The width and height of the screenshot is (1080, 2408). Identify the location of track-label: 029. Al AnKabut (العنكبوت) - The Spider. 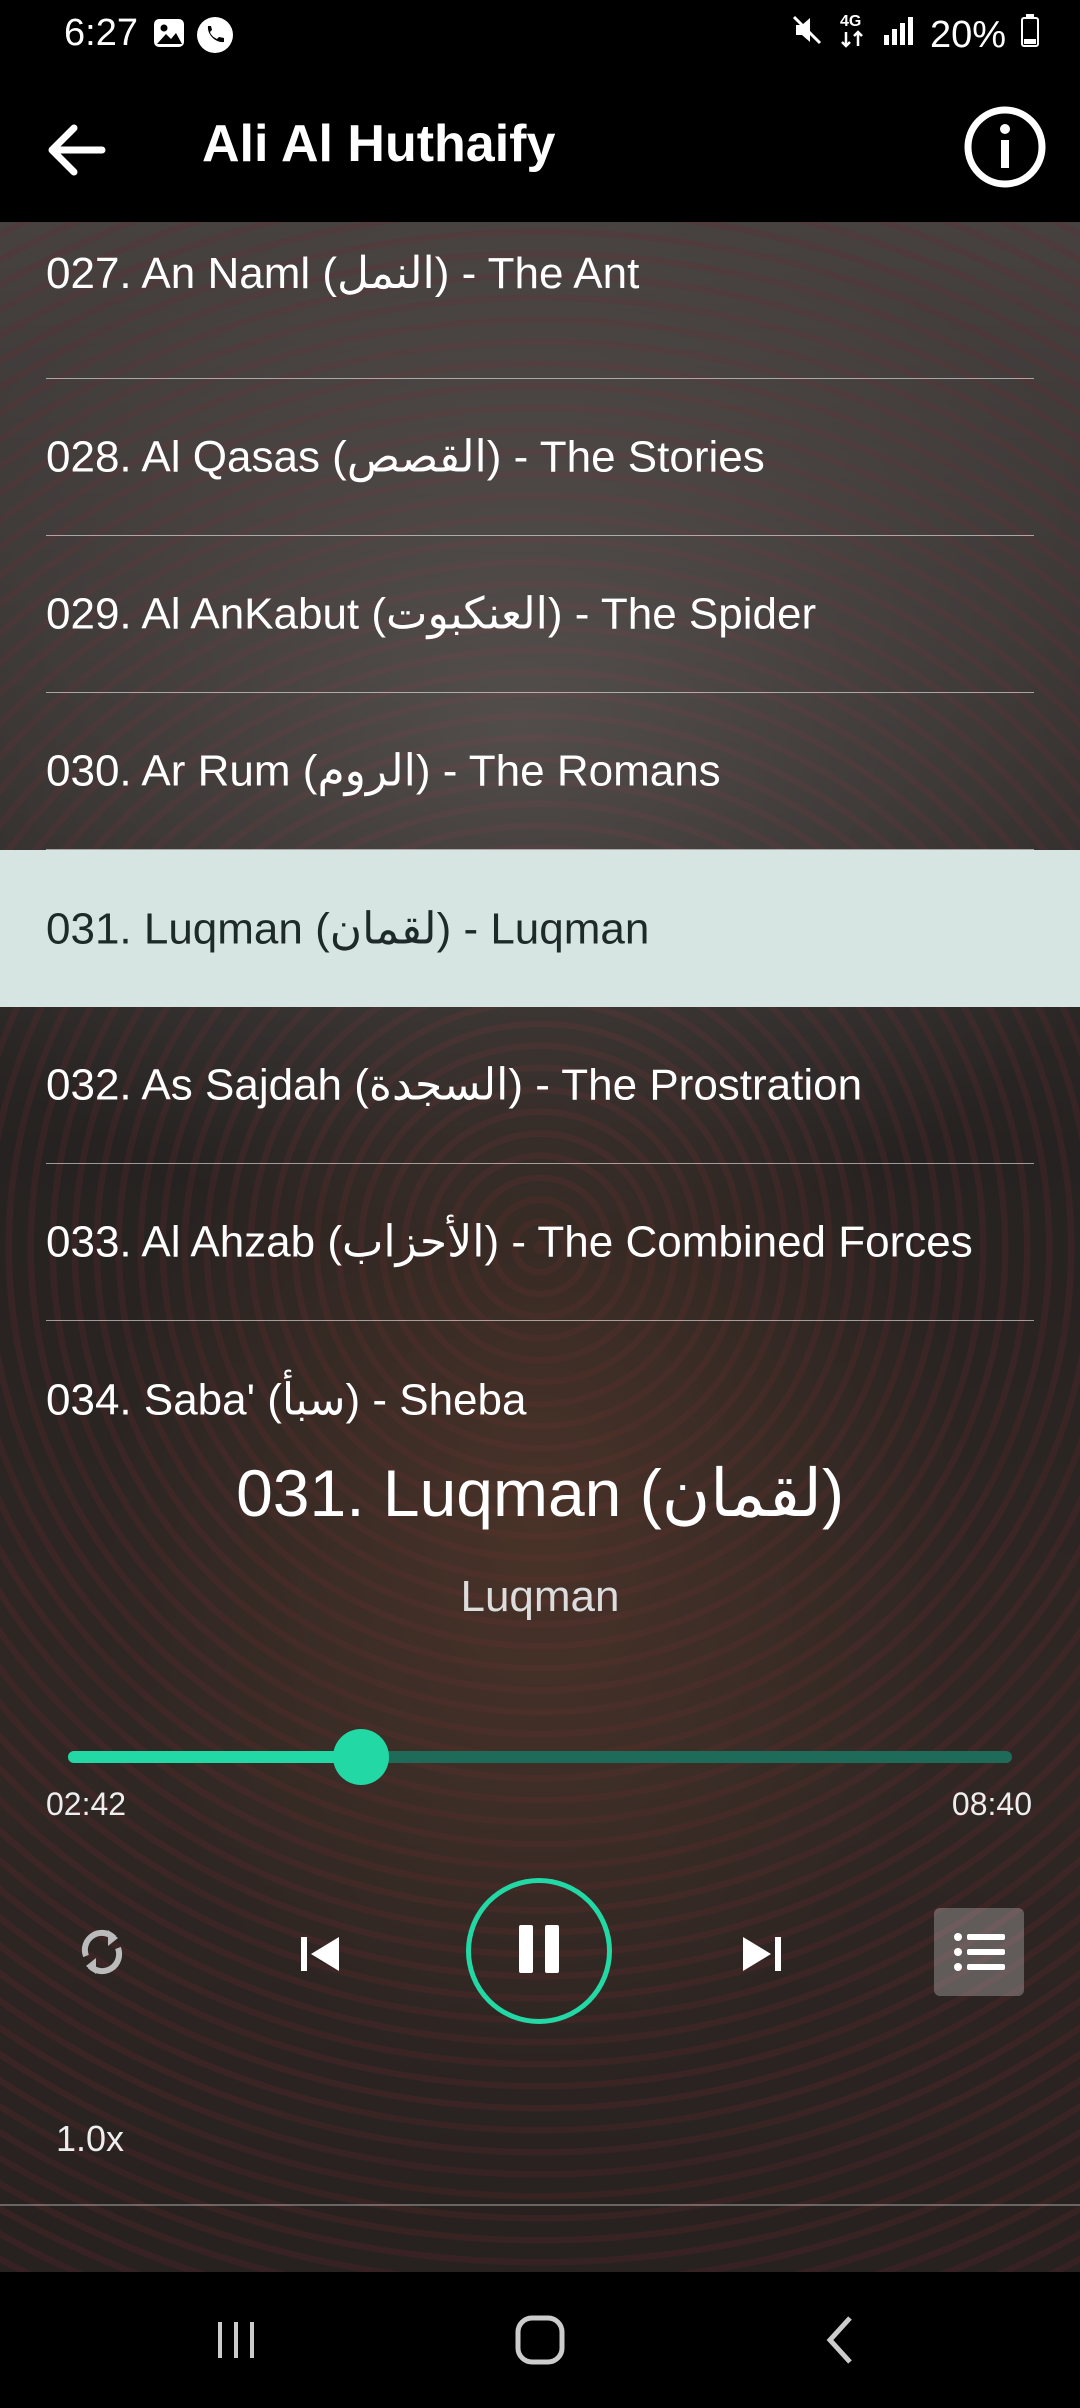
(431, 614).